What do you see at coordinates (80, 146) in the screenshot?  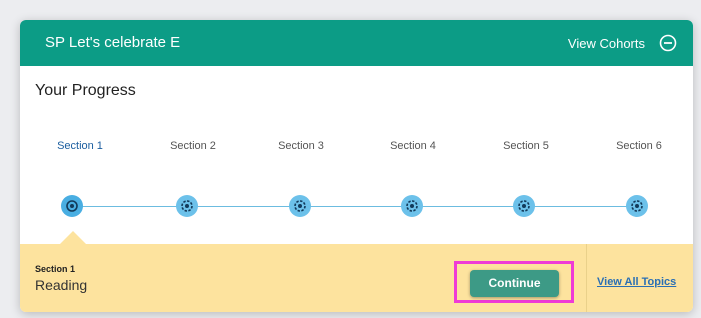 I see `section-tab-1: Section 1` at bounding box center [80, 146].